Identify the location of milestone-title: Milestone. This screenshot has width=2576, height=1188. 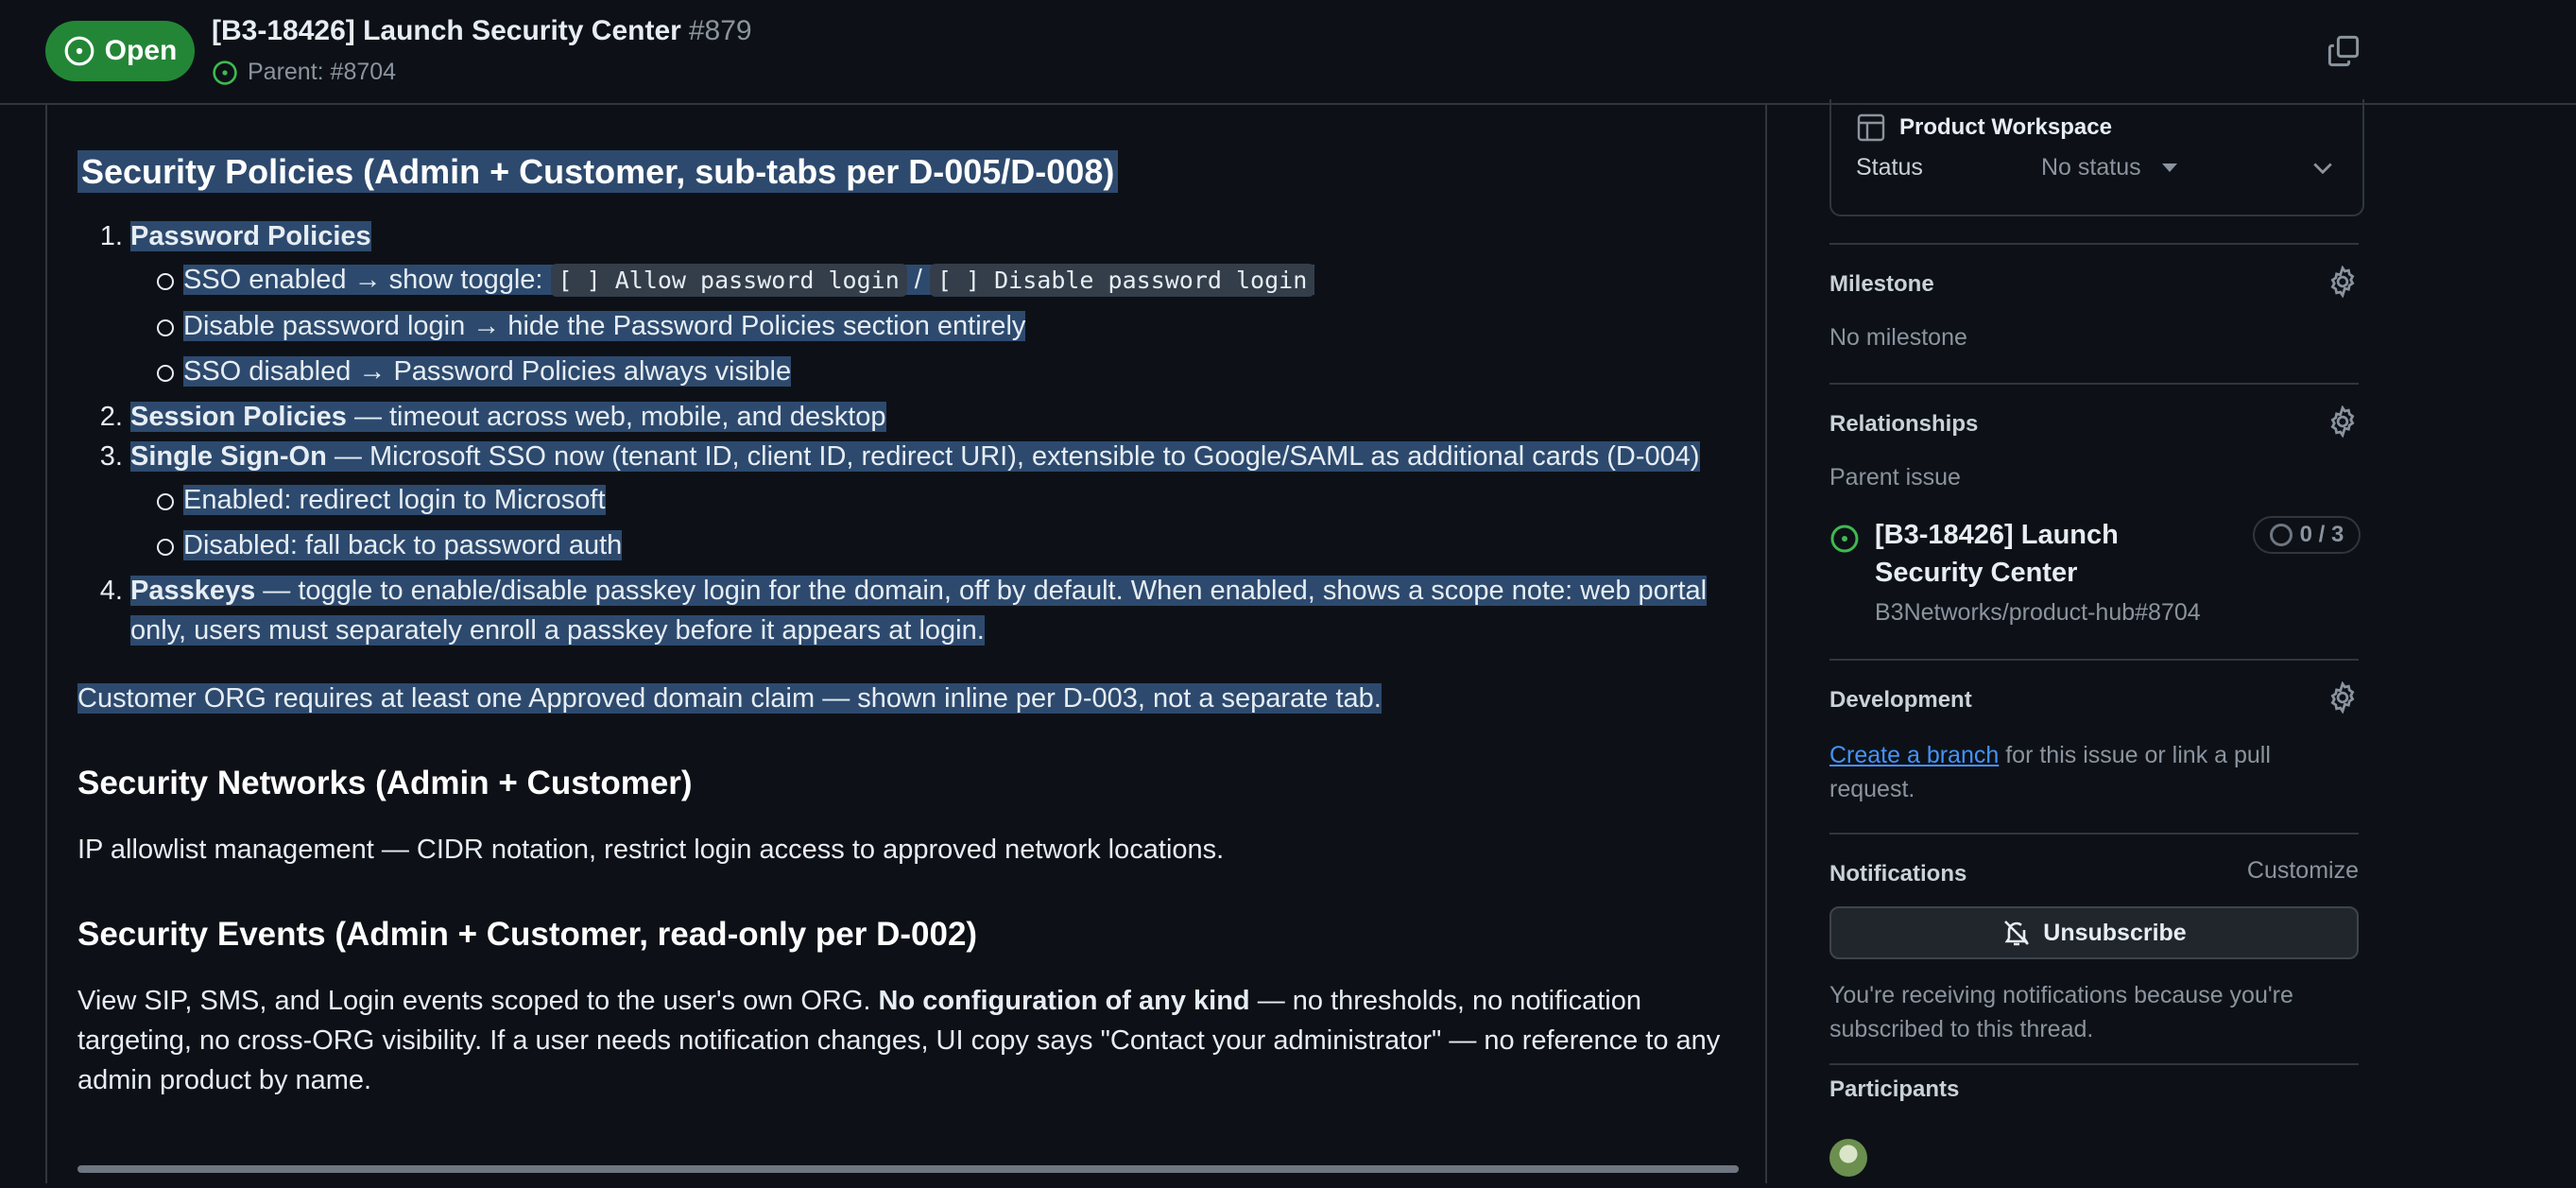
(1881, 284).